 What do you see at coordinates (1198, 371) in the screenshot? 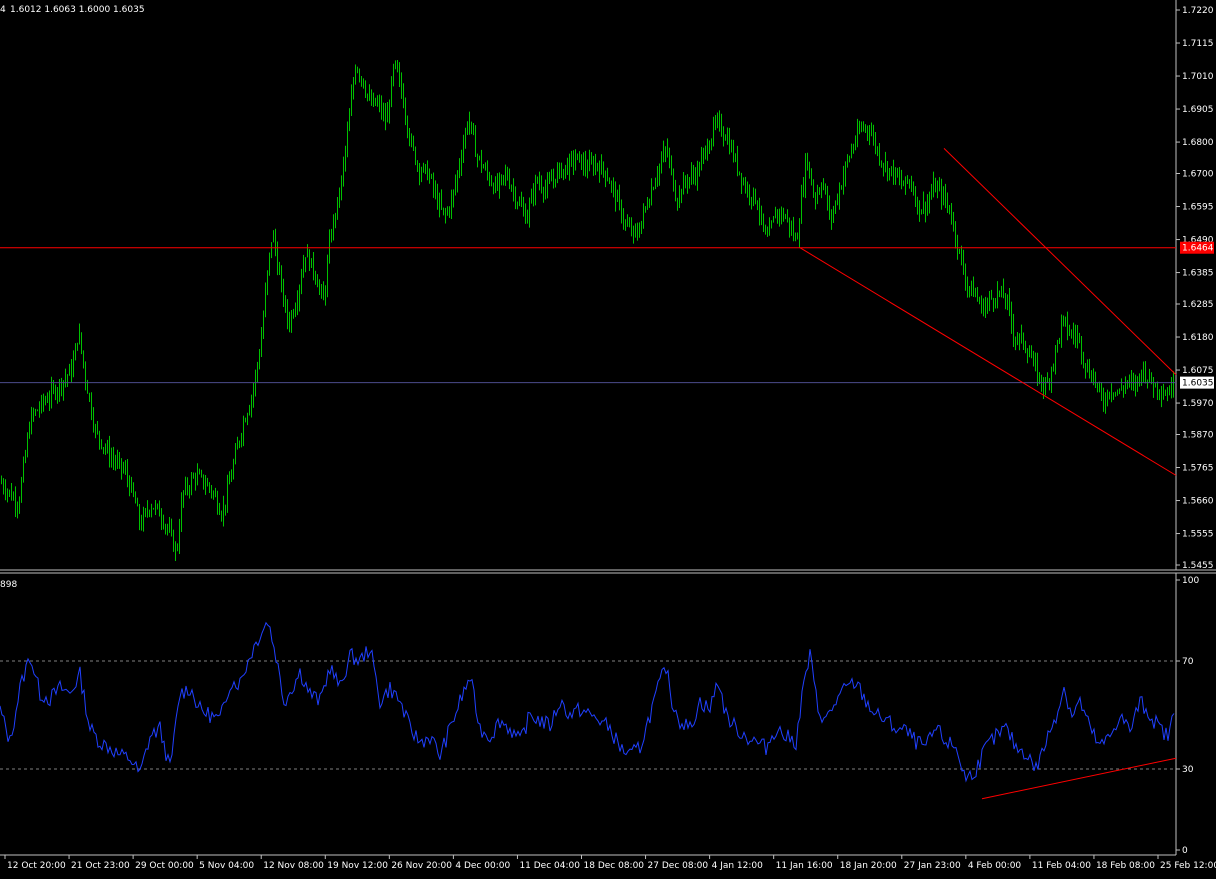
I see `price-tick-label: 1.6075` at bounding box center [1198, 371].